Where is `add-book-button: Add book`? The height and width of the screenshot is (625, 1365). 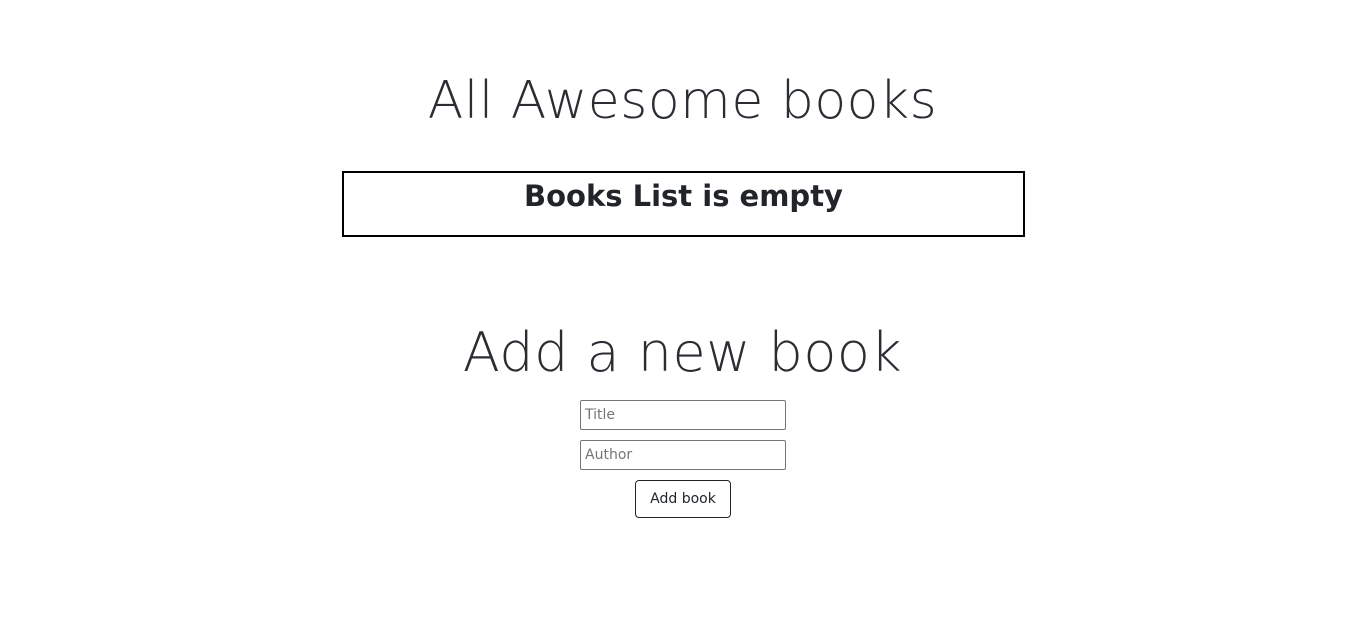
add-book-button: Add book is located at coordinates (683, 499).